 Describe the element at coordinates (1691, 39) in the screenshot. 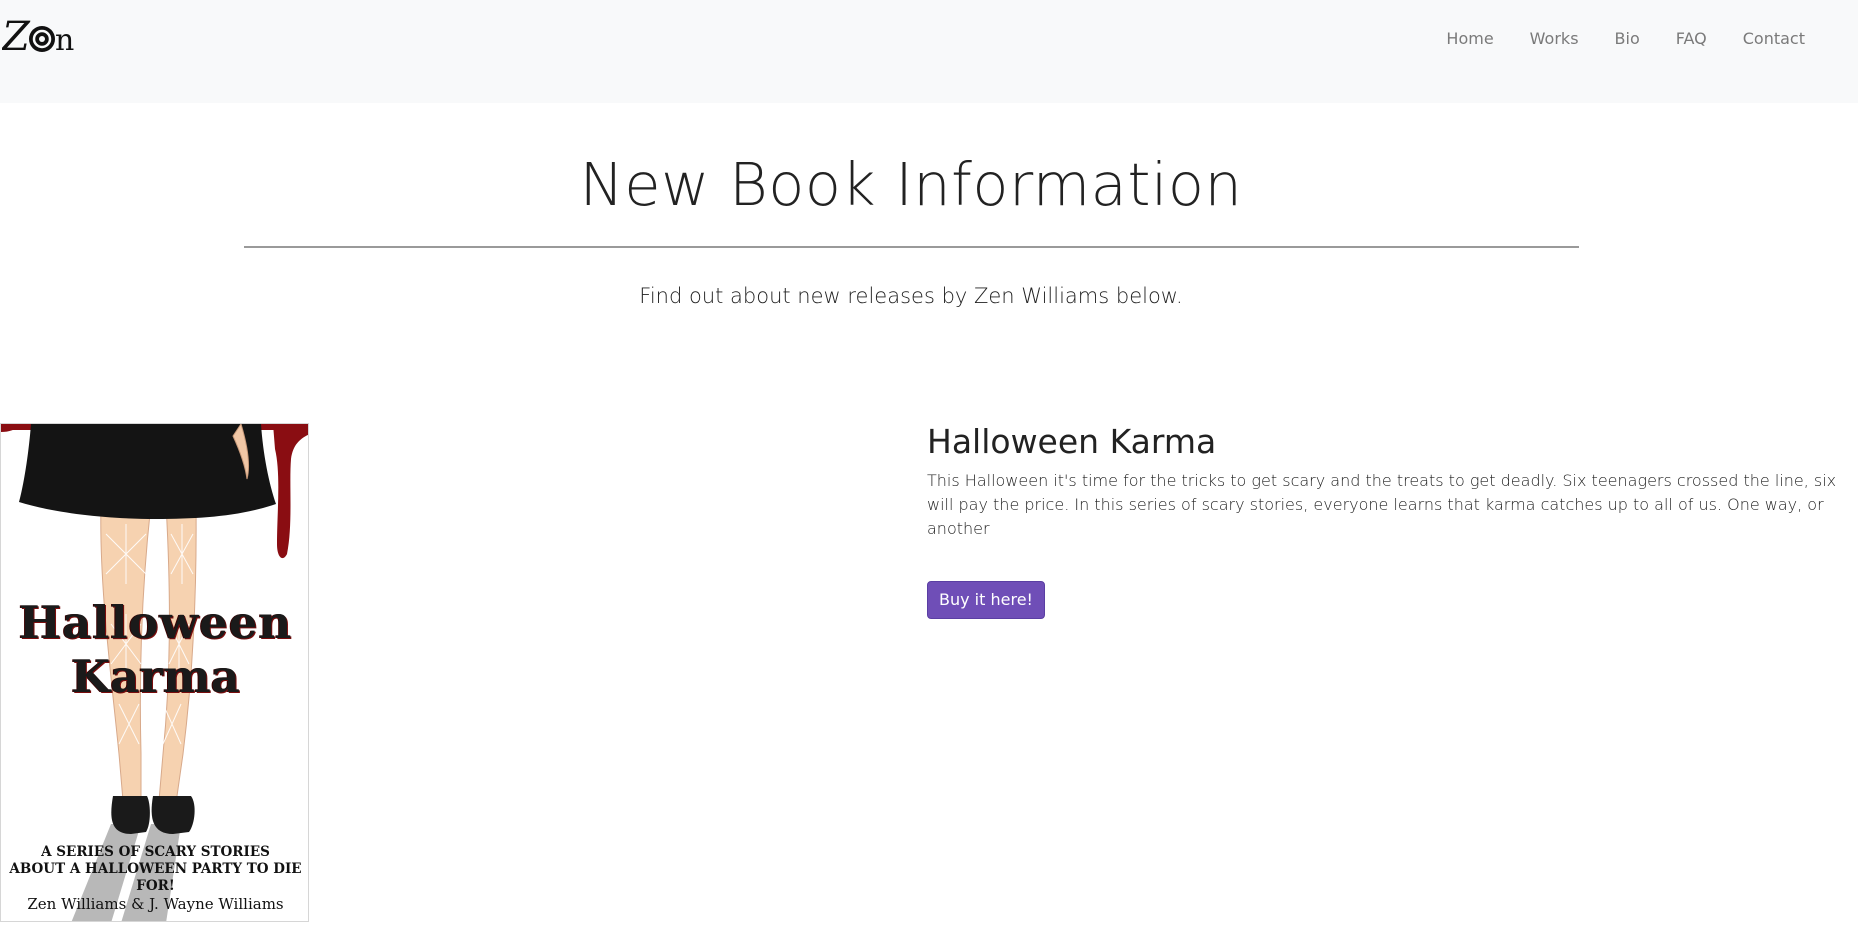

I see `nav-link-faq: FAQ` at that location.